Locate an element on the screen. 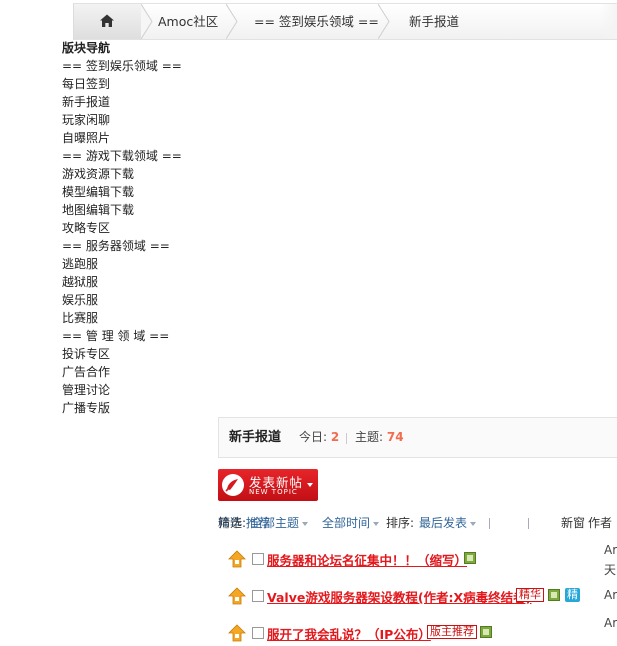 The image size is (617, 646). filter-all-time: 全部时间 is located at coordinates (351, 523).